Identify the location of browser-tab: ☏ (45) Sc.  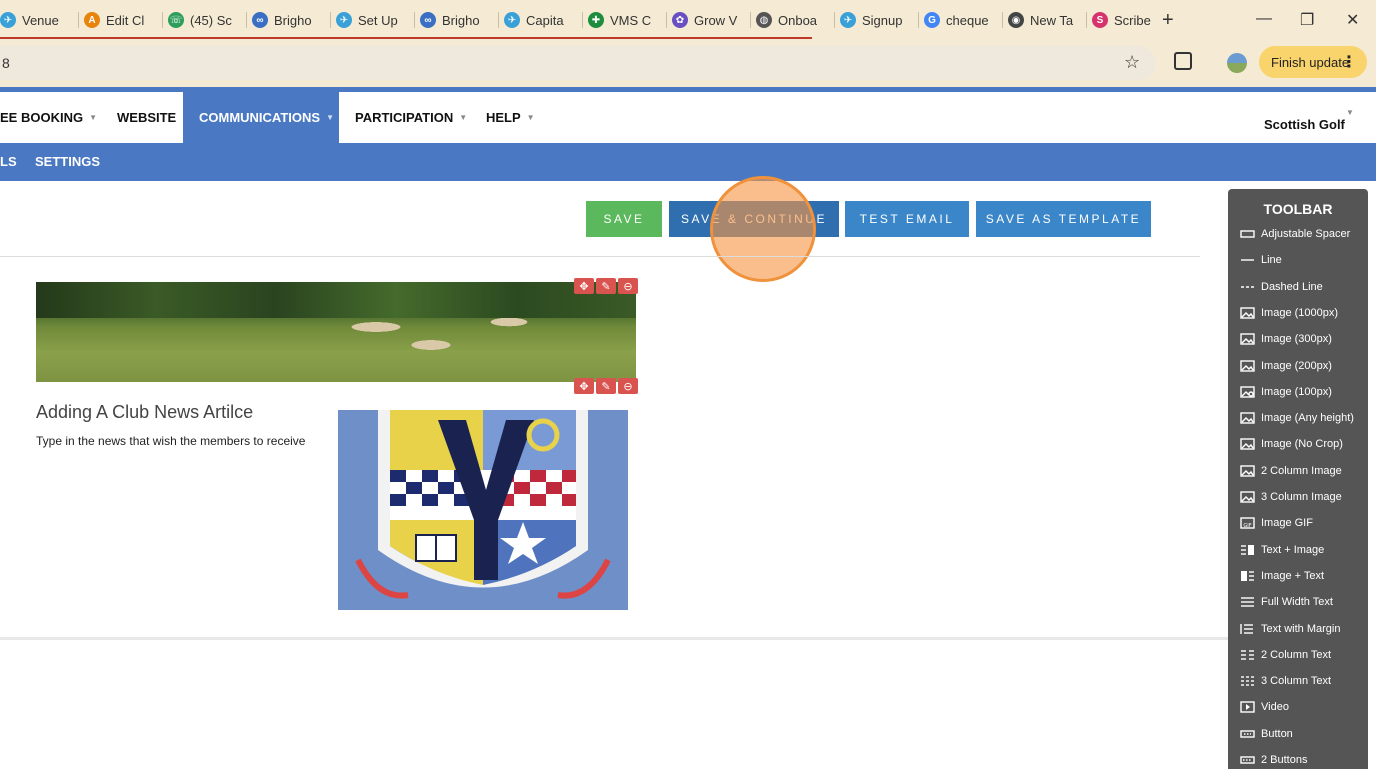
(207, 20).